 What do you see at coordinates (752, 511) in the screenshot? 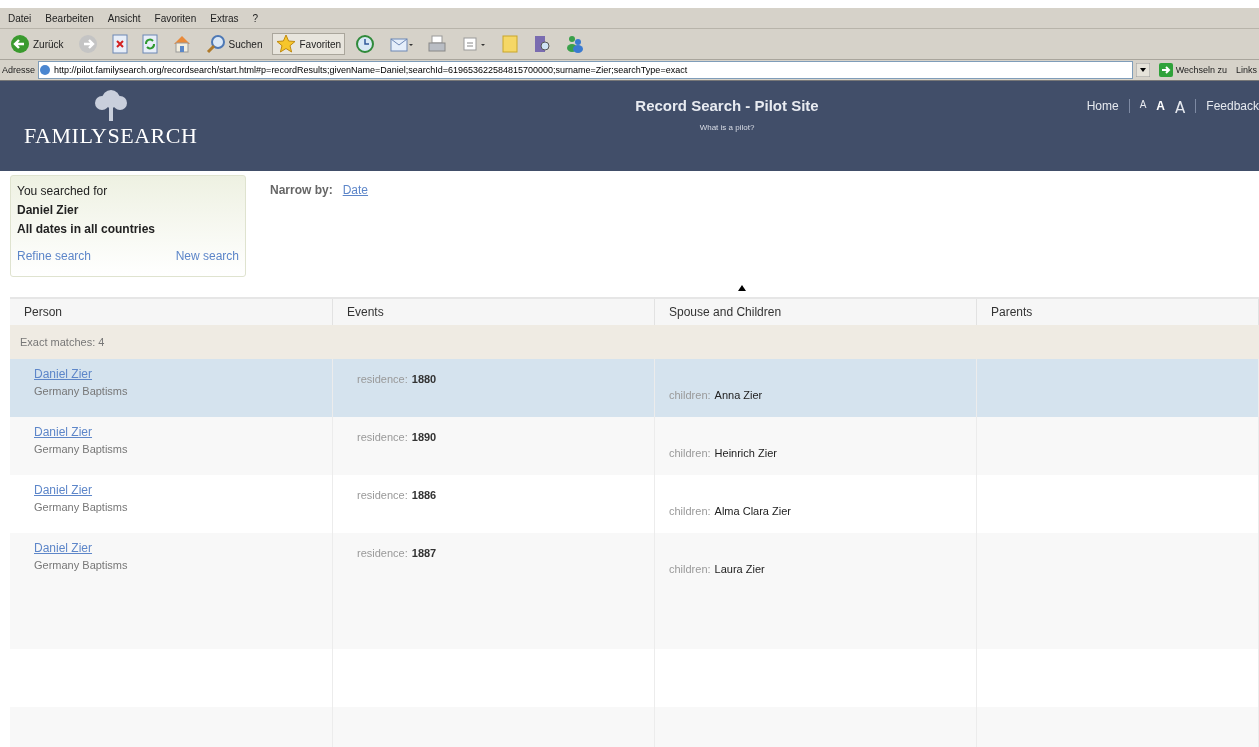
I see `family-value: Alma Clara Zier` at bounding box center [752, 511].